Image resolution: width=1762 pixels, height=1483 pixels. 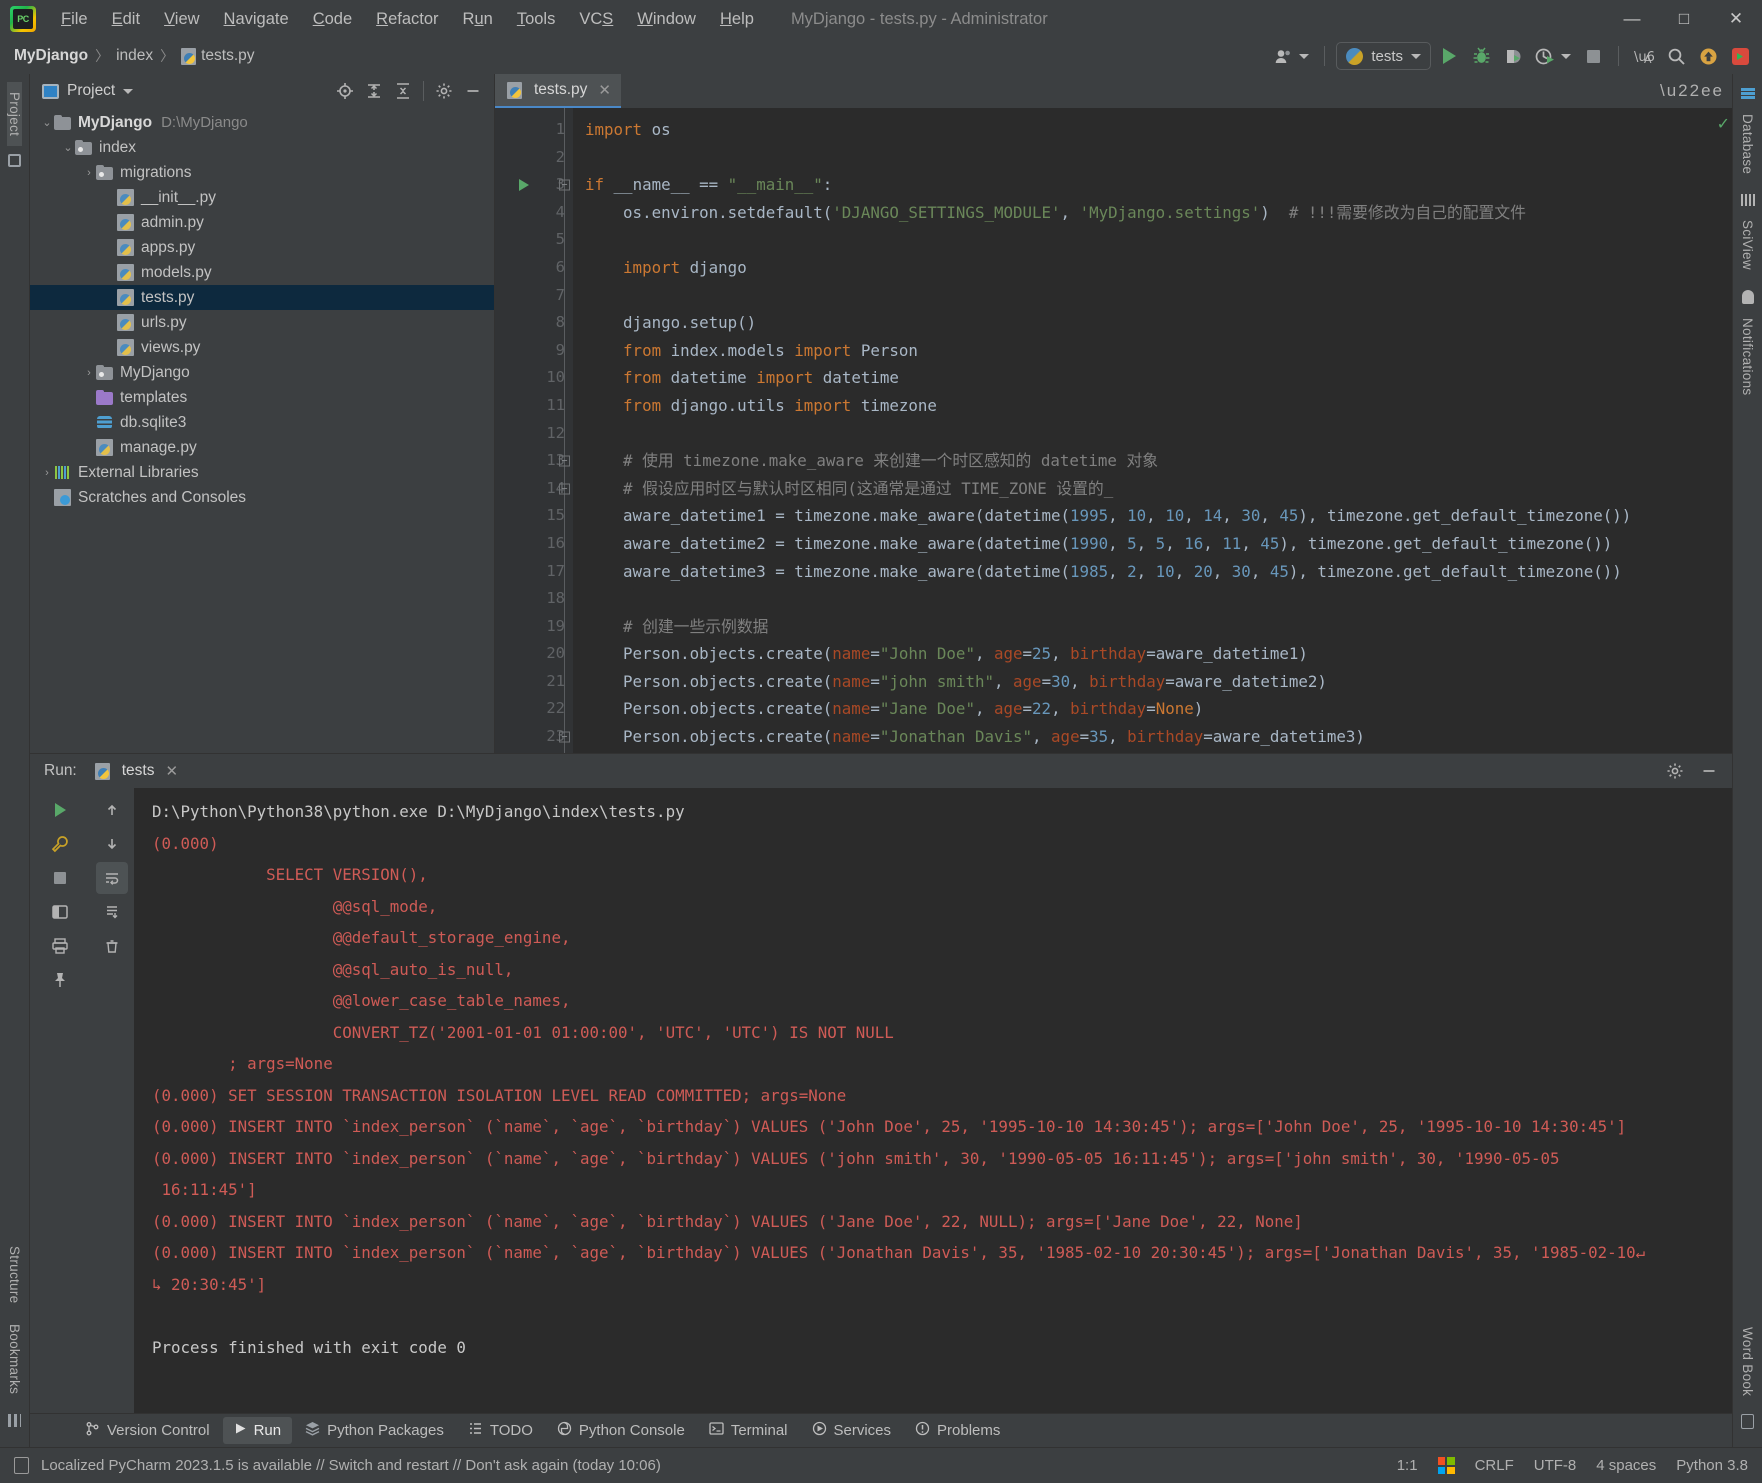 I want to click on clear-all-icon, so click(x=112, y=946).